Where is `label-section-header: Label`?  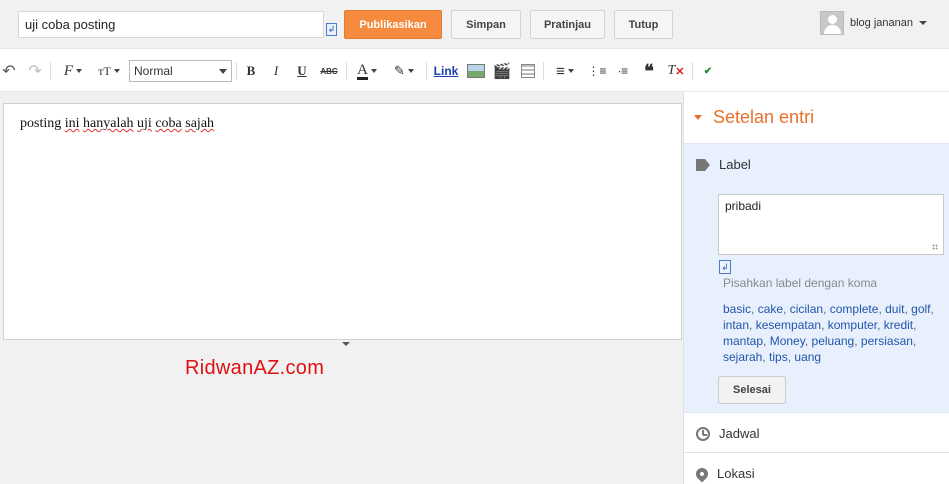
label-section-header: Label is located at coordinates (723, 164).